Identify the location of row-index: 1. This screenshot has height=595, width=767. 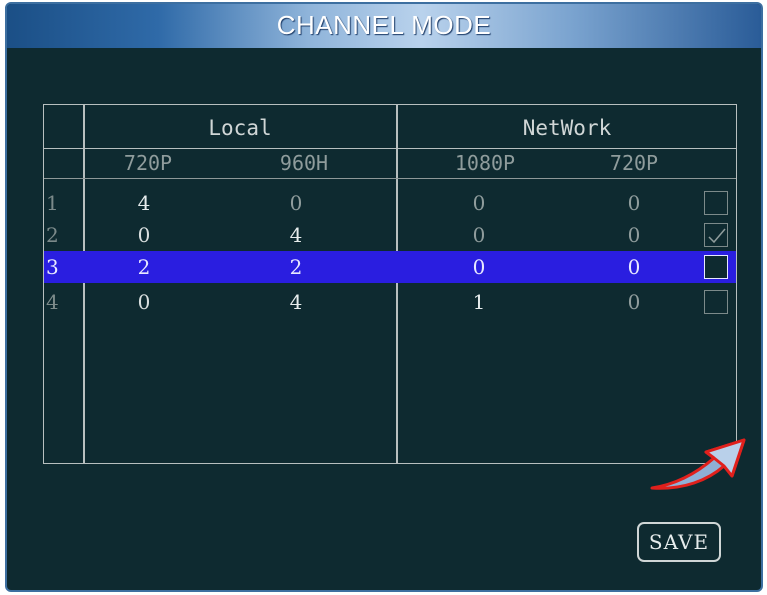
(52, 203).